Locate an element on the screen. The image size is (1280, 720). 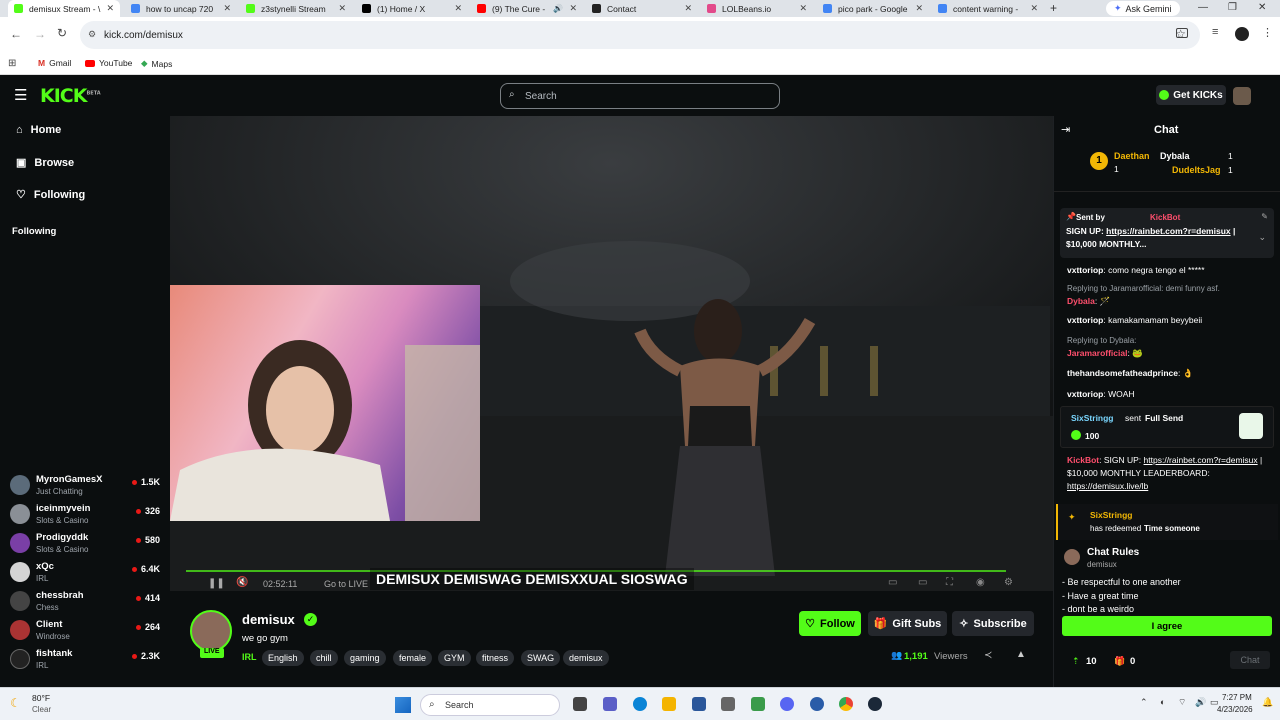
get-kicks-button: Get KICKs is located at coordinates (1191, 95).